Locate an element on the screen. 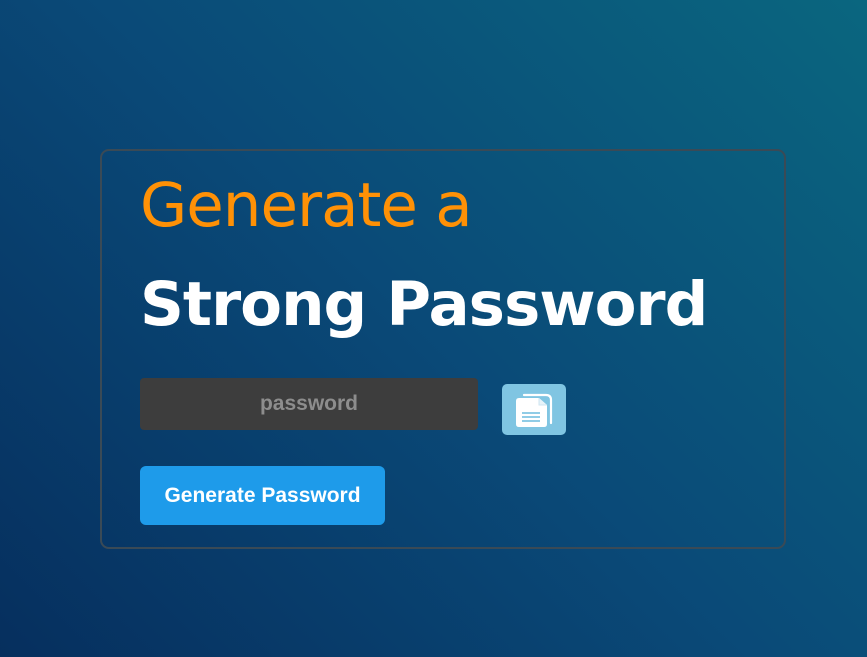 This screenshot has height=657, width=867. heading-strong-password: Strong Password is located at coordinates (424, 304).